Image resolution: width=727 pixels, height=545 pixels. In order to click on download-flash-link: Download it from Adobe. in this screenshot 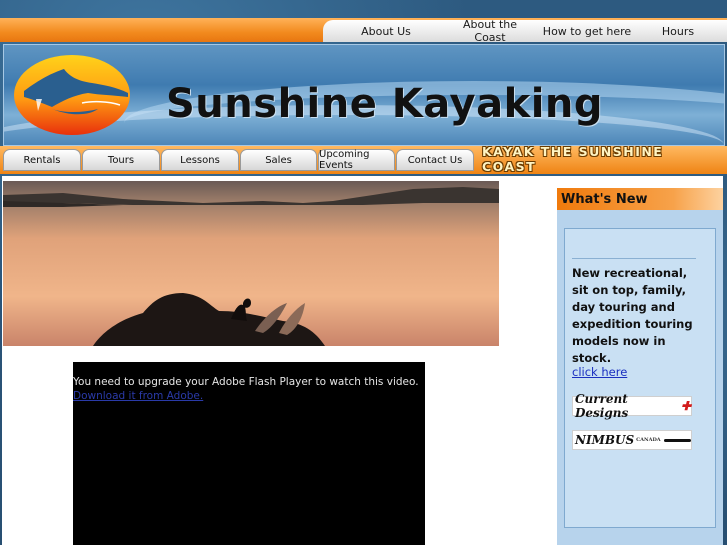, I will do `click(138, 396)`.